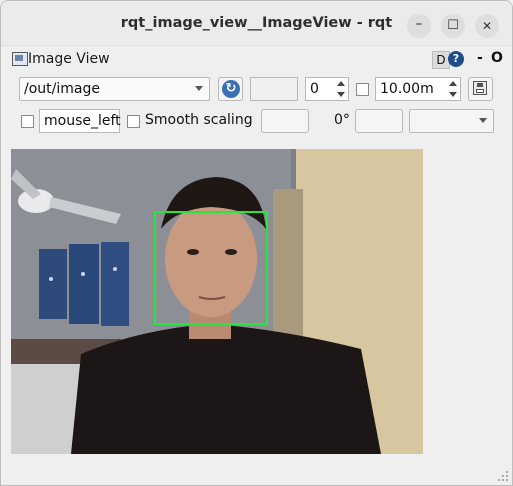  I want to click on close-icon: ✕, so click(487, 26).